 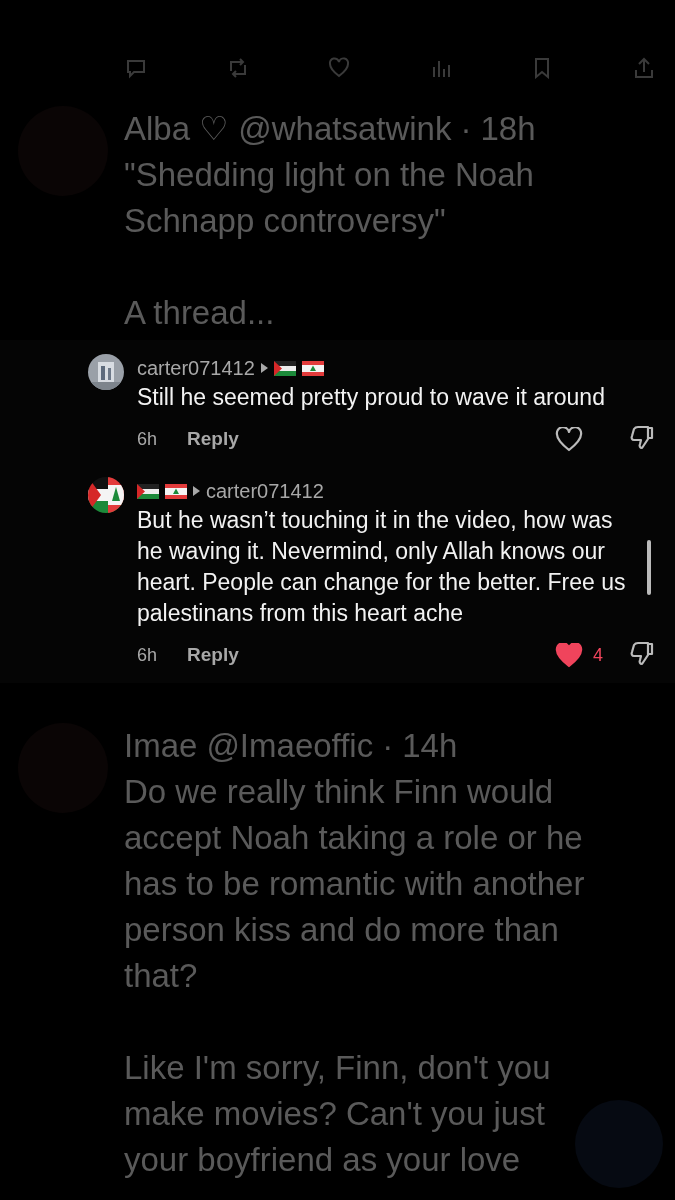 I want to click on tweet-author: Alba ♡, so click(x=177, y=129).